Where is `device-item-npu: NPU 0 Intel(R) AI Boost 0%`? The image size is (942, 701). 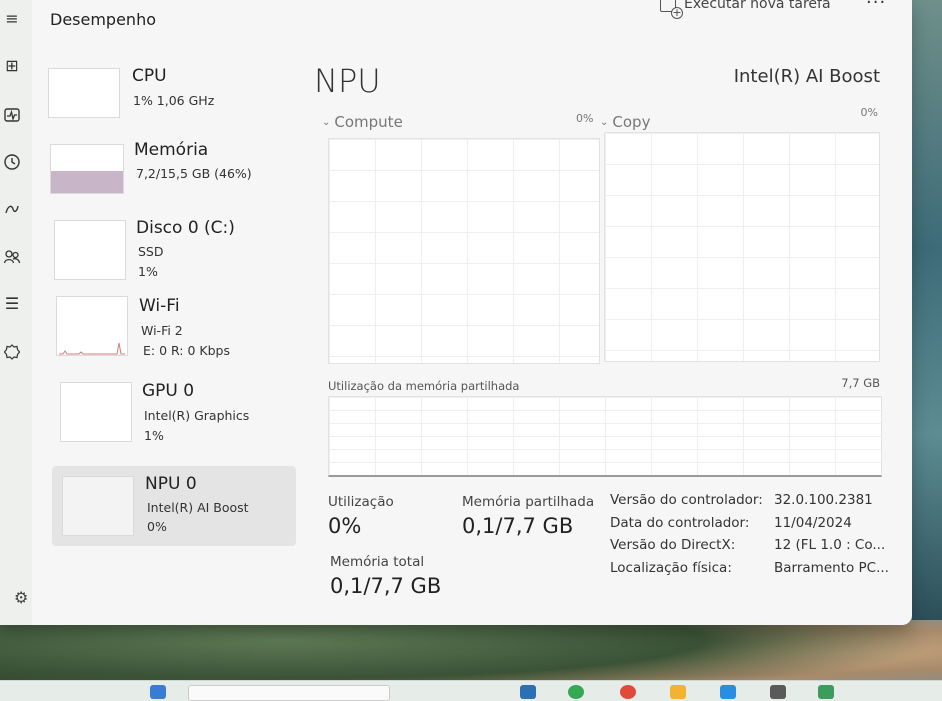 device-item-npu: NPU 0 Intel(R) AI Boost 0% is located at coordinates (174, 506).